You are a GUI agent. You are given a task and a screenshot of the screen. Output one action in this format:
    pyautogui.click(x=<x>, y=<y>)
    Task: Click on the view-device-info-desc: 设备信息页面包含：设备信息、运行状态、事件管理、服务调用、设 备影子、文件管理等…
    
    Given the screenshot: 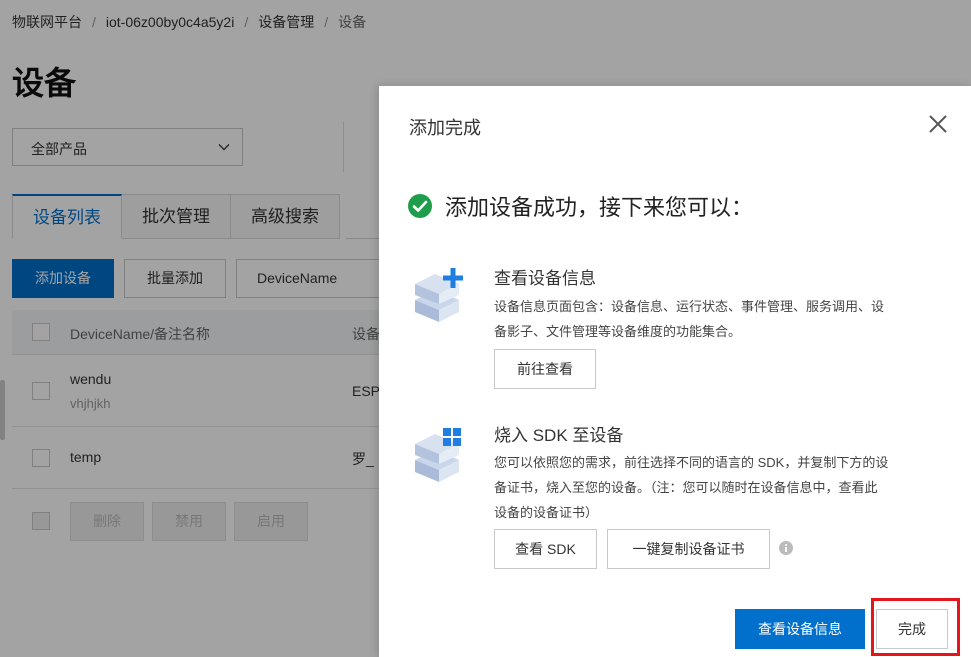 What is the action you would take?
    pyautogui.click(x=724, y=319)
    